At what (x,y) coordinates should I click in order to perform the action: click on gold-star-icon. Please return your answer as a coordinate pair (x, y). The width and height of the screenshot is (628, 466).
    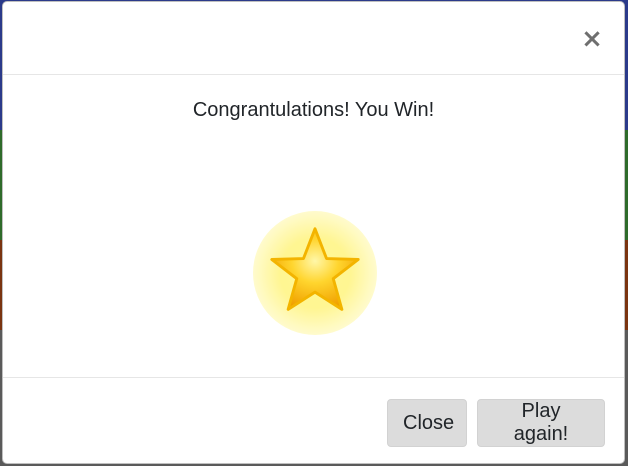
    Looking at the image, I should click on (315, 269).